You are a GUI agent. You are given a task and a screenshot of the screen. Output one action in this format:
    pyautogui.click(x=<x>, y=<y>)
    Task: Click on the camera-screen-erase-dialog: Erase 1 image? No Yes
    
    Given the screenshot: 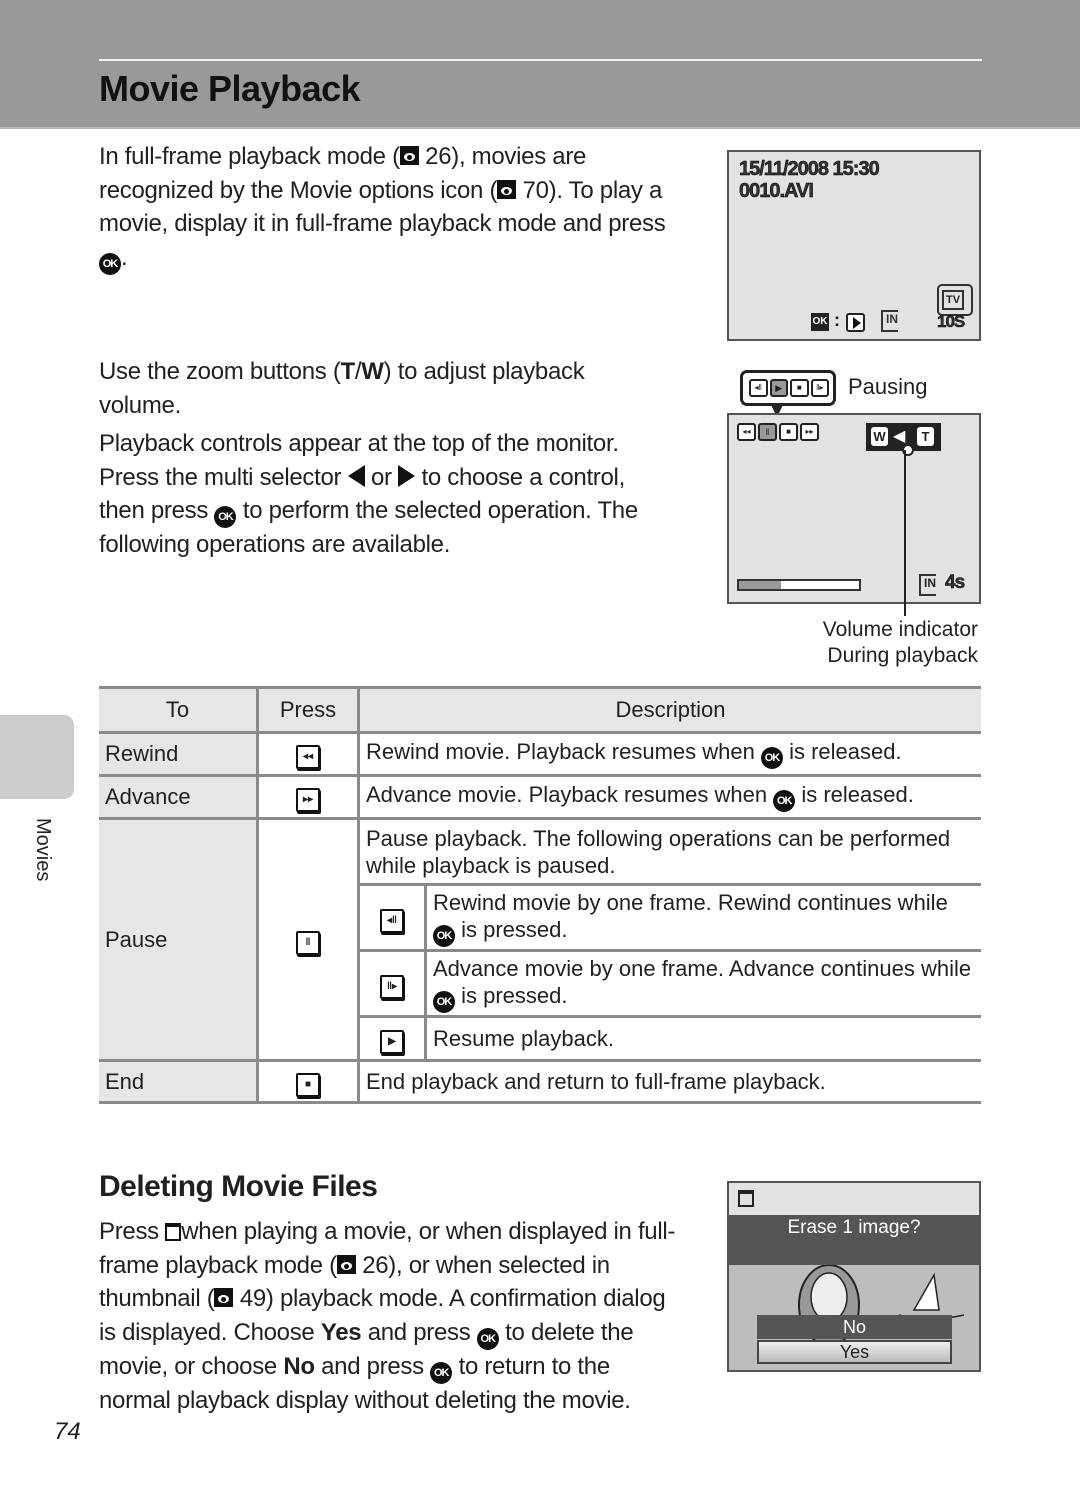 What is the action you would take?
    pyautogui.click(x=854, y=1276)
    